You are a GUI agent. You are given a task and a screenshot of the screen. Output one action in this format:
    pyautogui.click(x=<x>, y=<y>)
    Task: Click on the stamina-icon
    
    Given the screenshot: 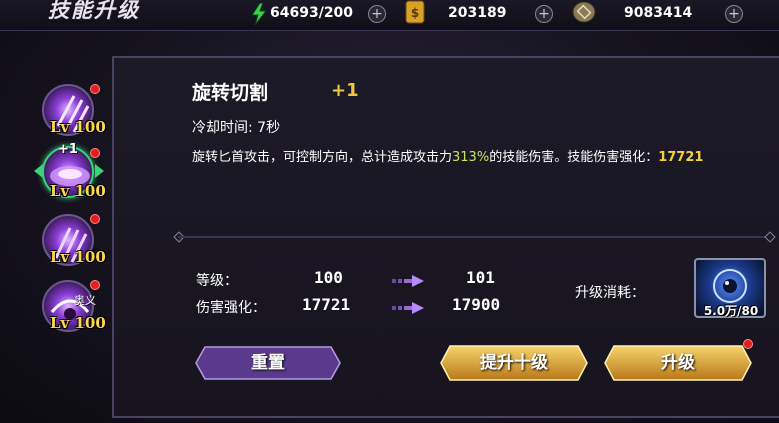 What is the action you would take?
    pyautogui.click(x=259, y=14)
    